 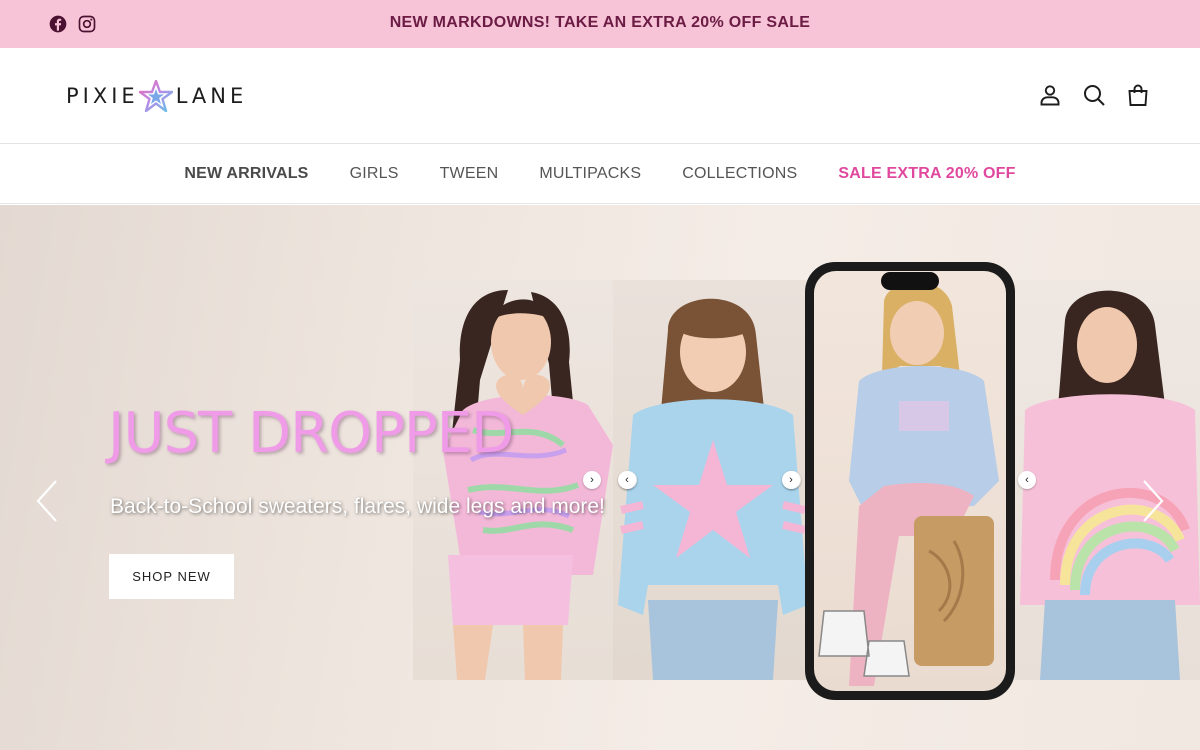 I want to click on nav-item-multipacks: MULTIPACKS, so click(x=590, y=174).